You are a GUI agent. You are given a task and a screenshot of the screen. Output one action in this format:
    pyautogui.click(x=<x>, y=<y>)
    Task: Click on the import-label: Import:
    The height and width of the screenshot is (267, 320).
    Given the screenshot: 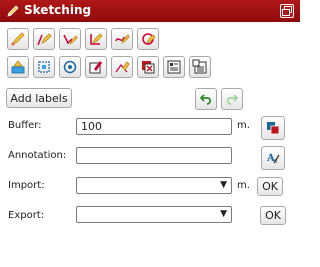 What is the action you would take?
    pyautogui.click(x=26, y=185)
    